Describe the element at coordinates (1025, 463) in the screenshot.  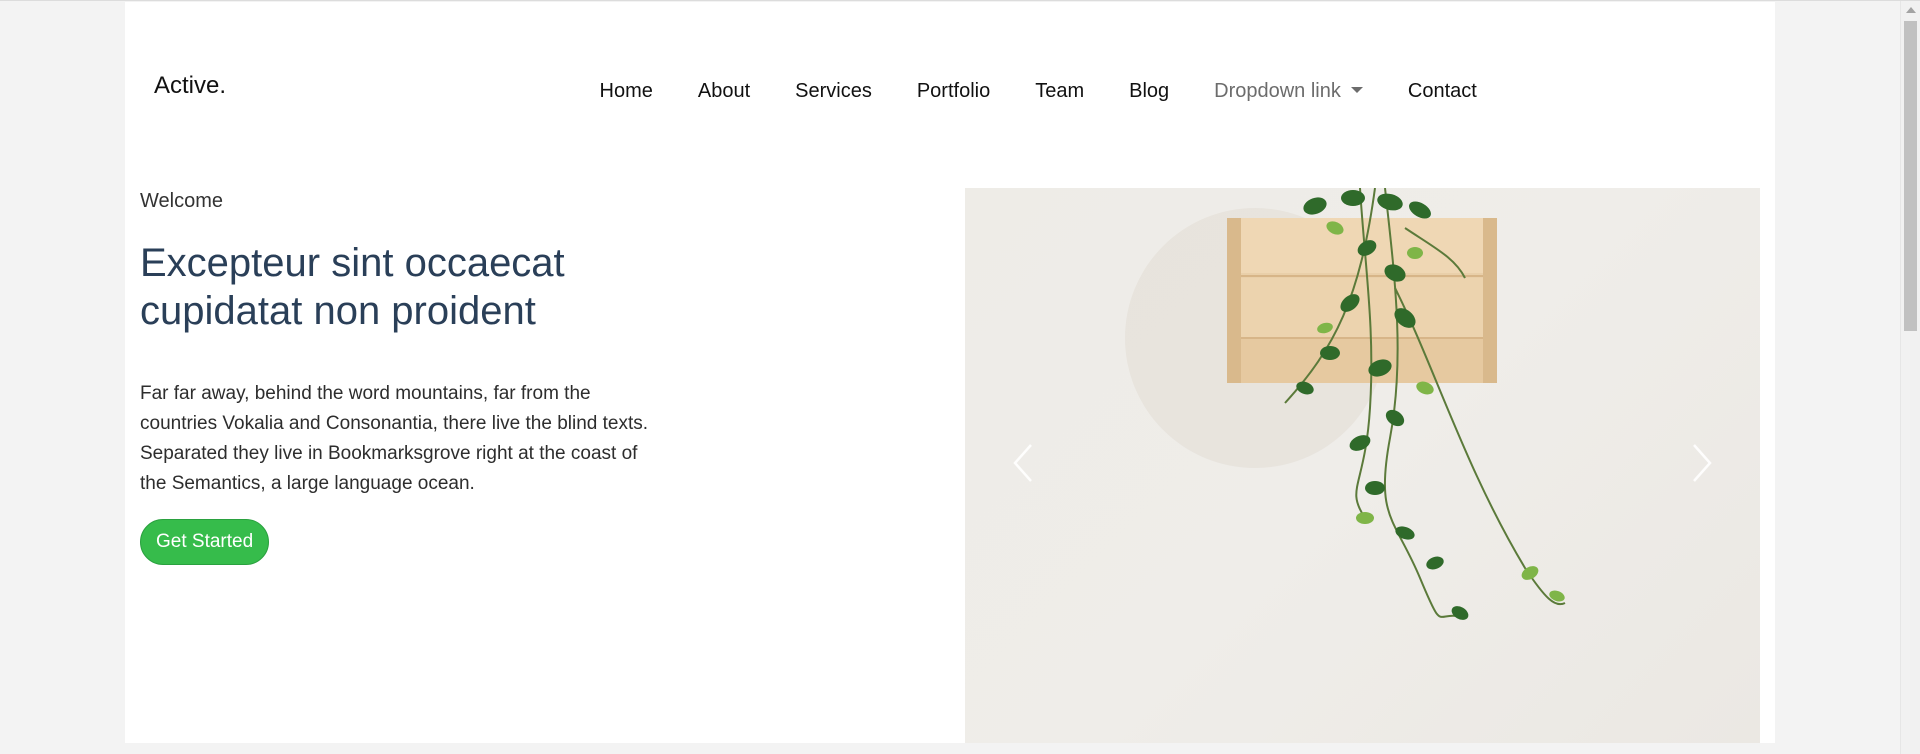
I see `chevron-left-icon` at that location.